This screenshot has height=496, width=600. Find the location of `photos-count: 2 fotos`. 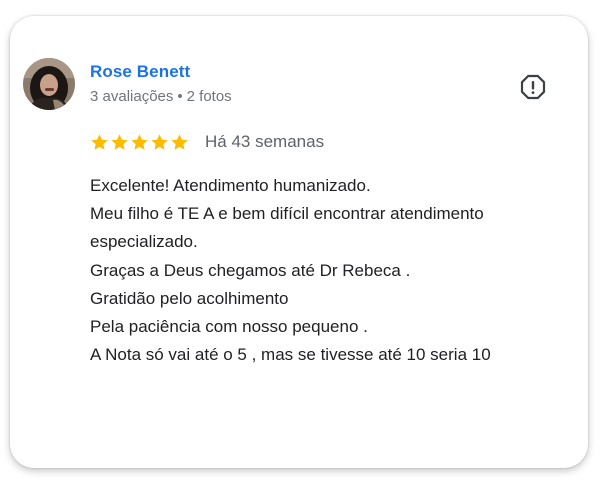

photos-count: 2 fotos is located at coordinates (209, 96).